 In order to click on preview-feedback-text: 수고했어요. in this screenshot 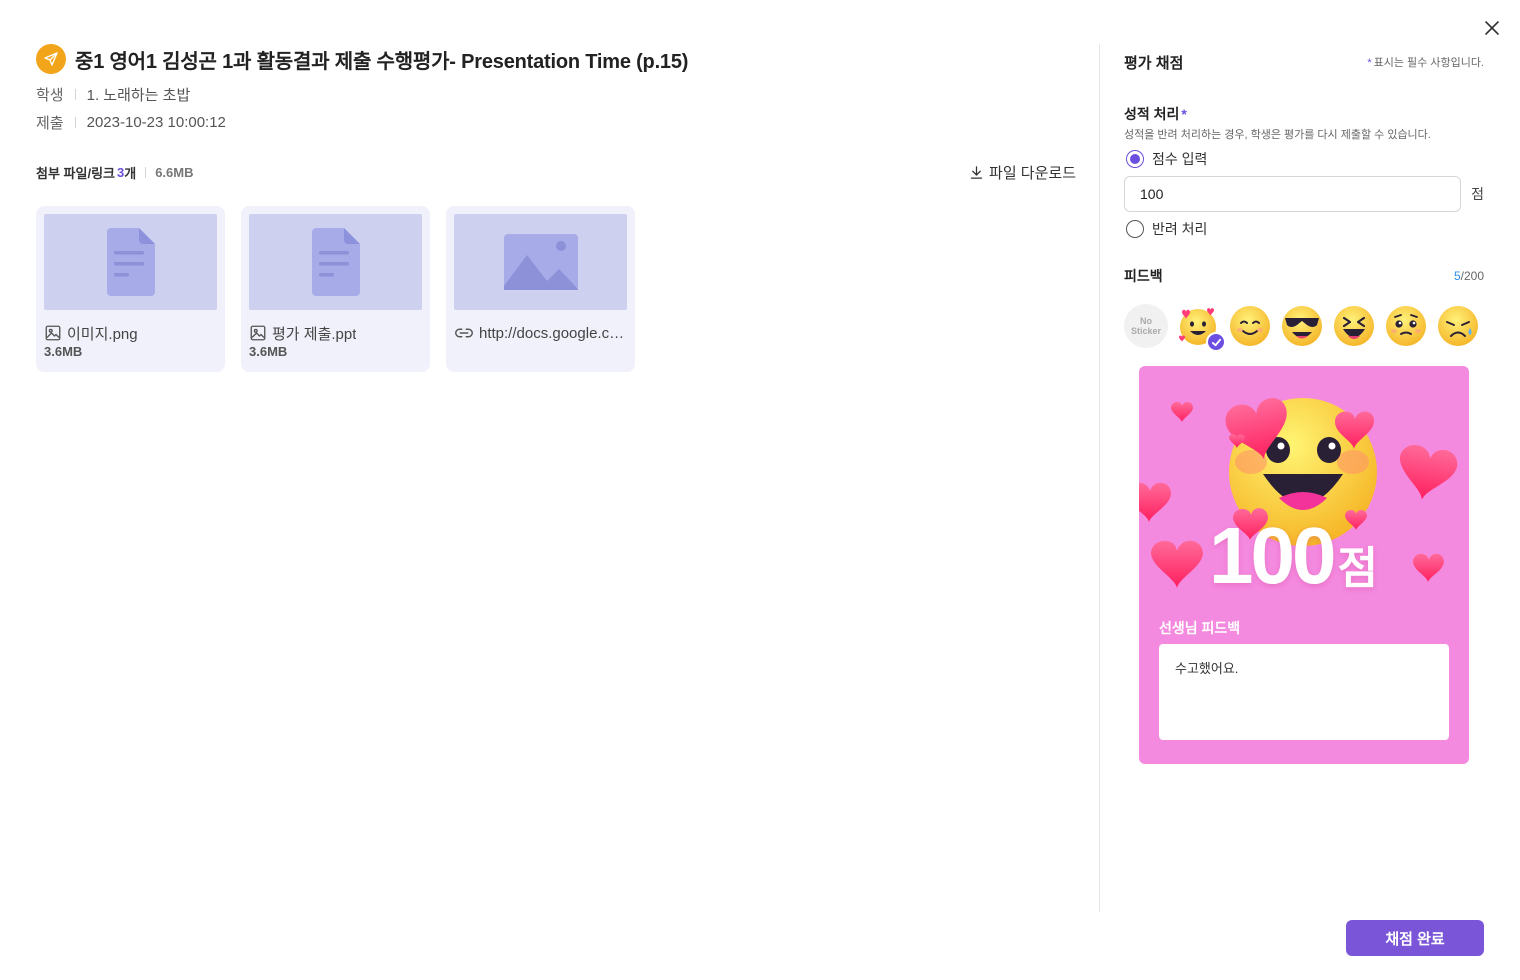, I will do `click(1304, 692)`.